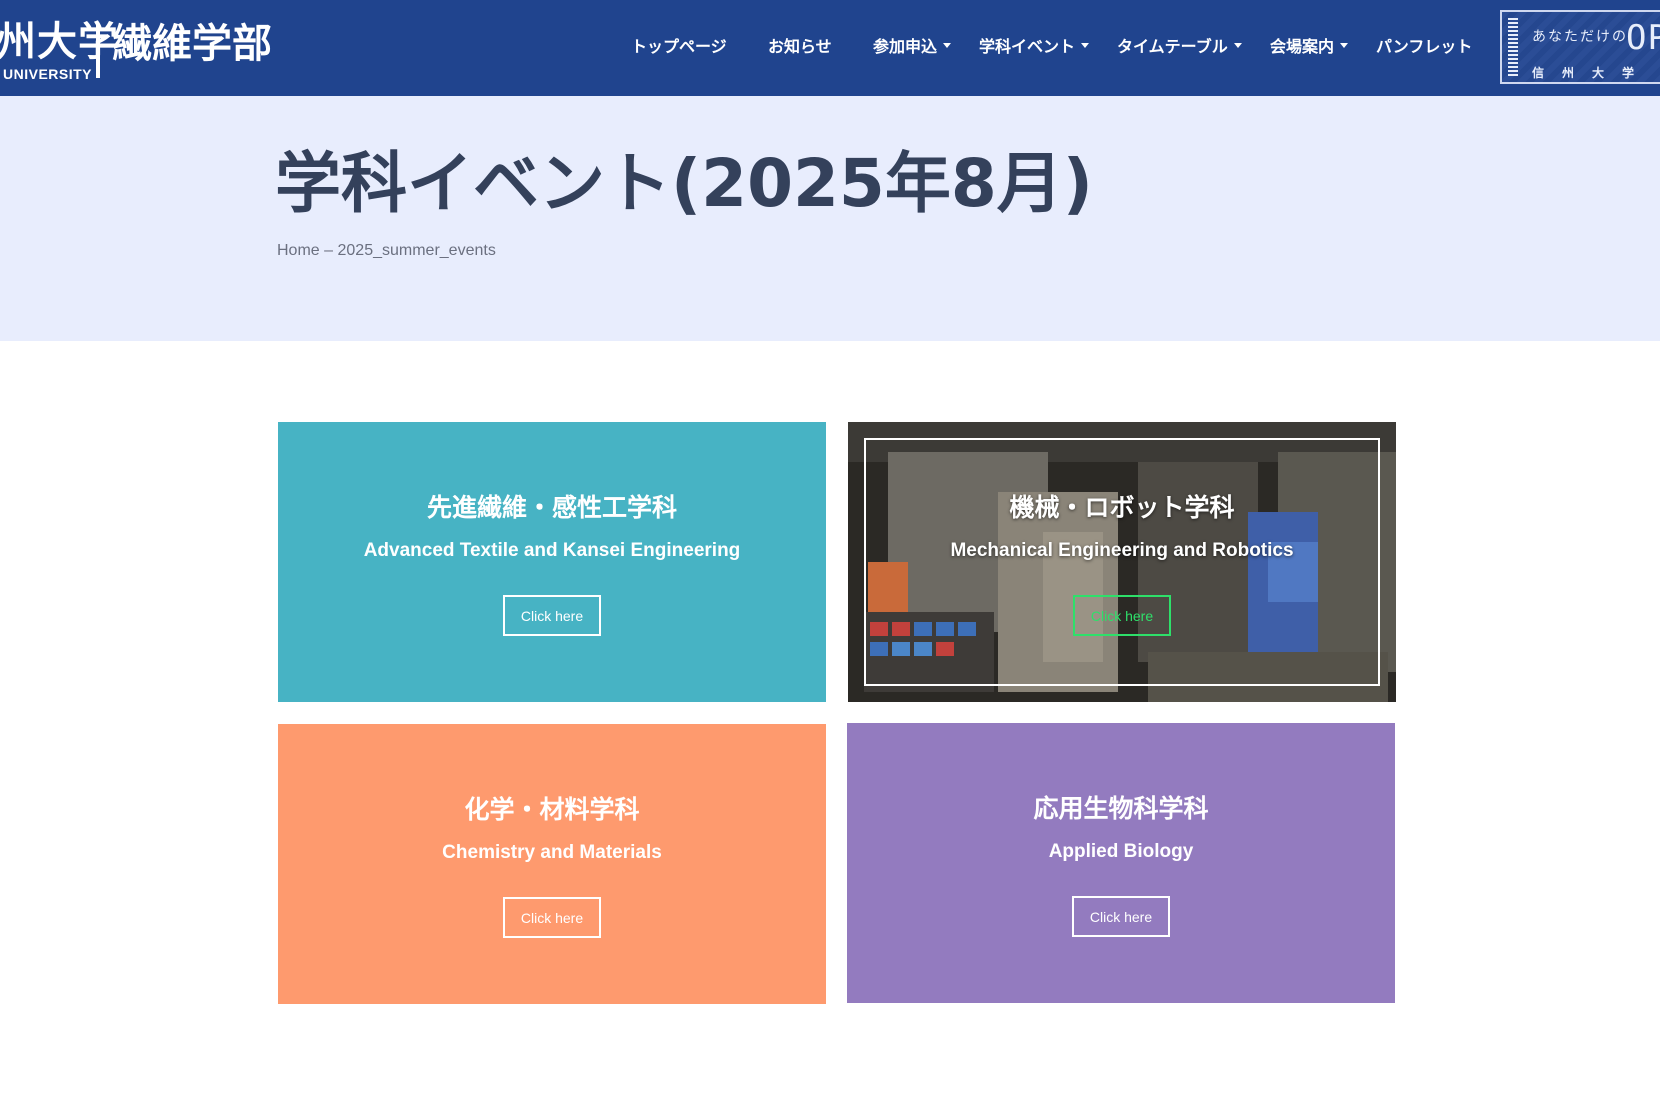 This screenshot has width=1660, height=1094. What do you see at coordinates (1580, 37) in the screenshot?
I see `banner-tagline: あなただけの` at bounding box center [1580, 37].